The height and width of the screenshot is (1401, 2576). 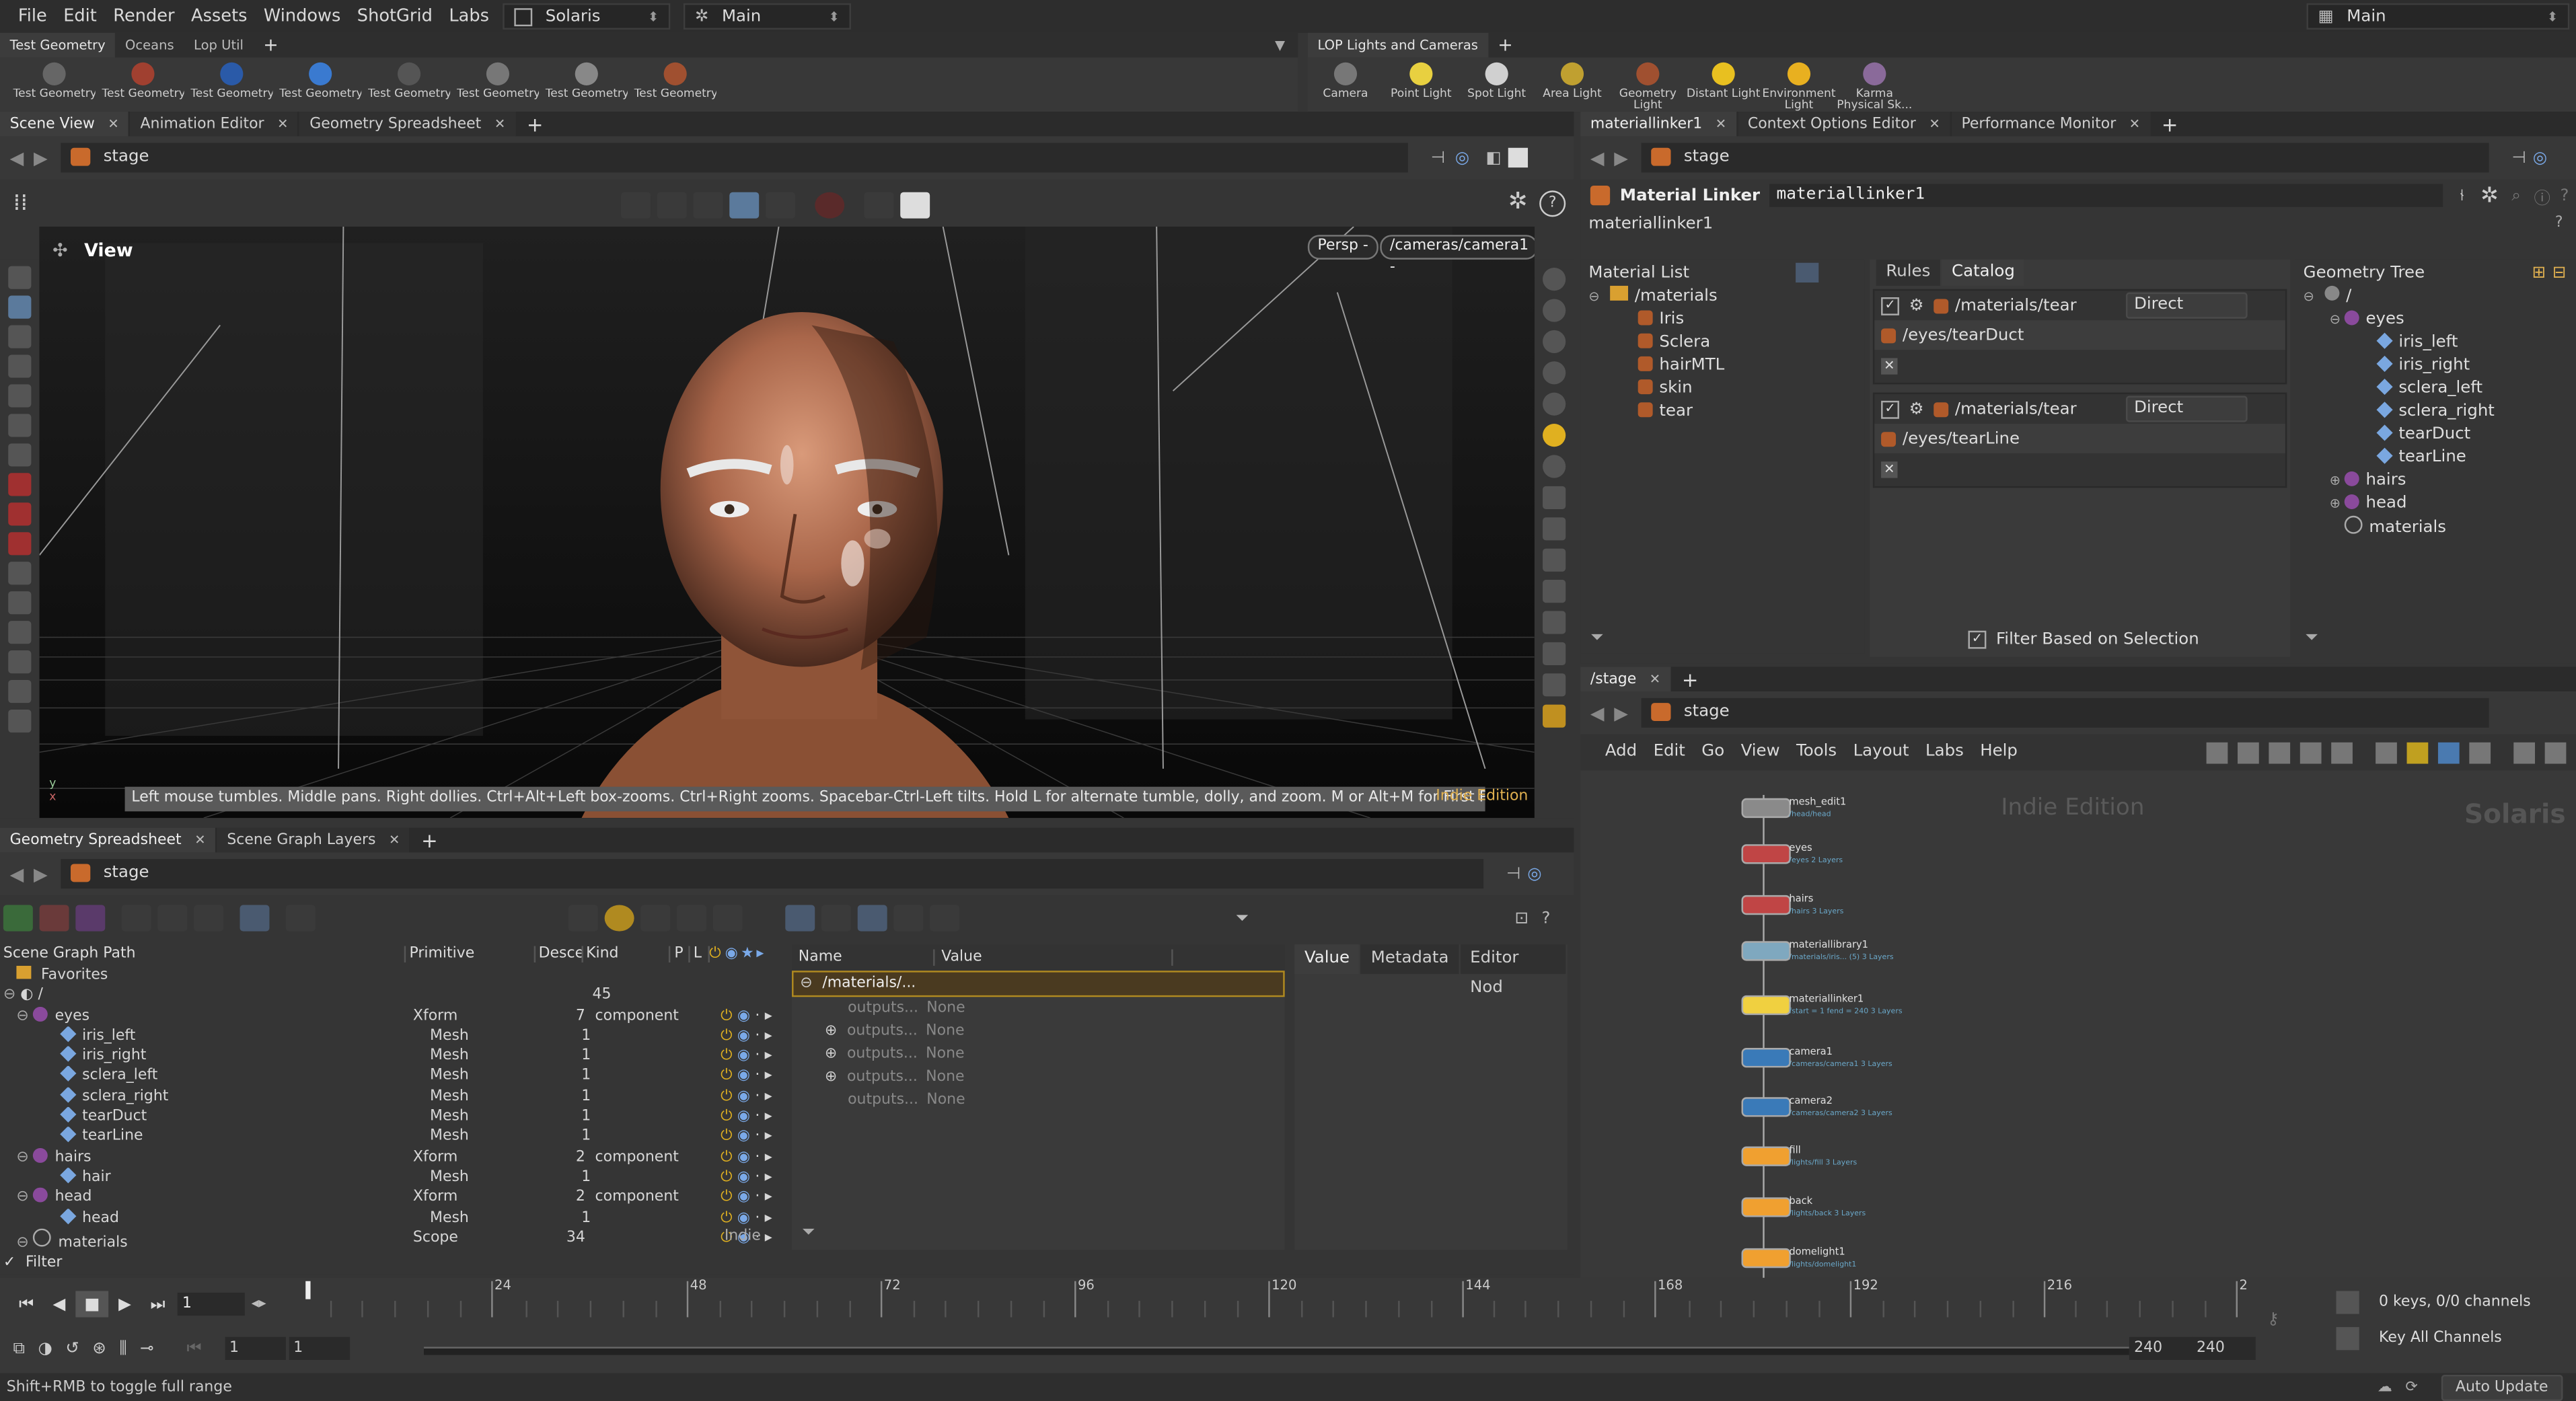 I want to click on table-row: ⊖ eyes Xform 7 component ⏻ ◉ · ▸, so click(x=386, y=1016).